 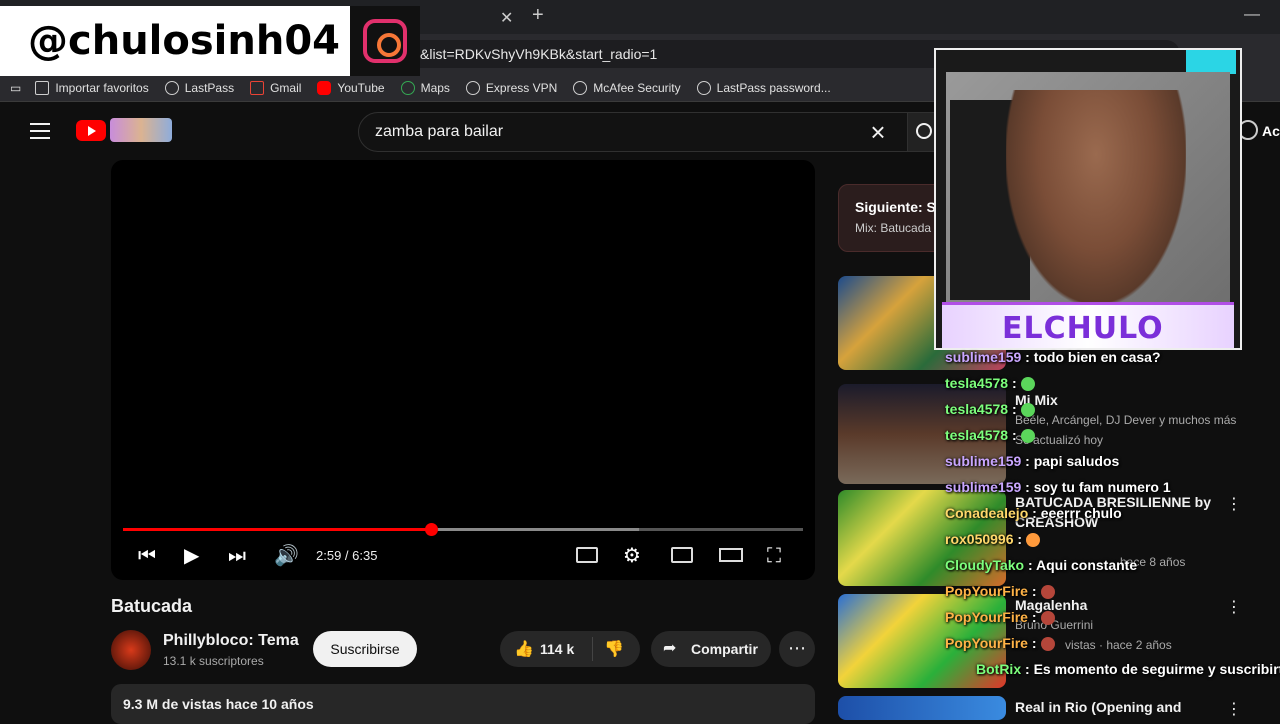 I want to click on subtitles-icon, so click(x=587, y=555).